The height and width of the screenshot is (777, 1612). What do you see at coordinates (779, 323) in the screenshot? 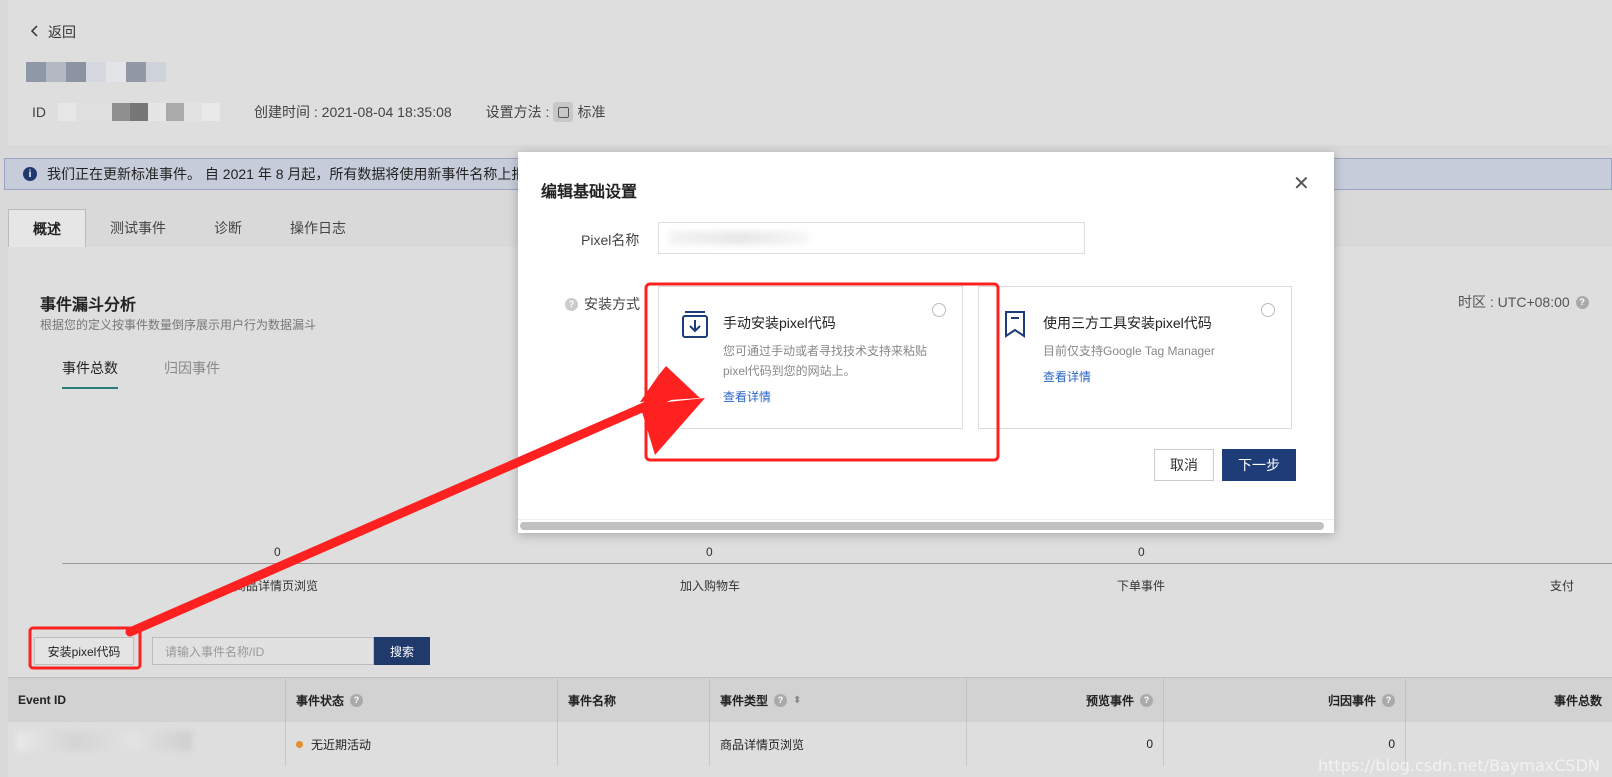
I see `option-title: 手动安装pixel代码` at bounding box center [779, 323].